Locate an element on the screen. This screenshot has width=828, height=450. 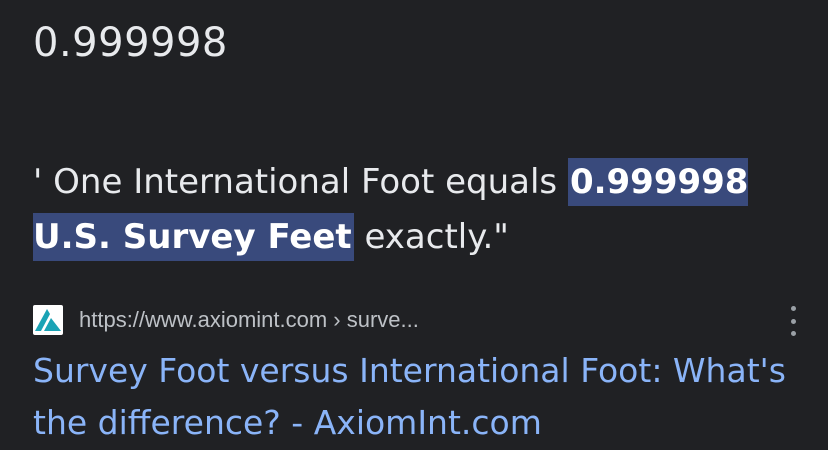
axiomint-logo-icon is located at coordinates (48, 320).